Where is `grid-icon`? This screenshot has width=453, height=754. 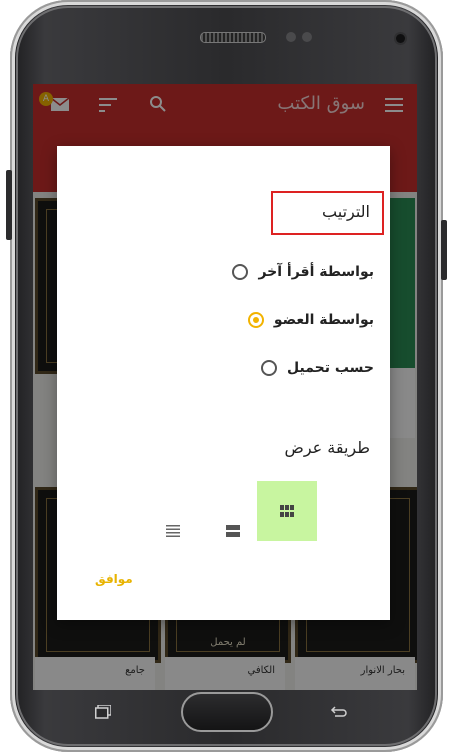 grid-icon is located at coordinates (287, 511).